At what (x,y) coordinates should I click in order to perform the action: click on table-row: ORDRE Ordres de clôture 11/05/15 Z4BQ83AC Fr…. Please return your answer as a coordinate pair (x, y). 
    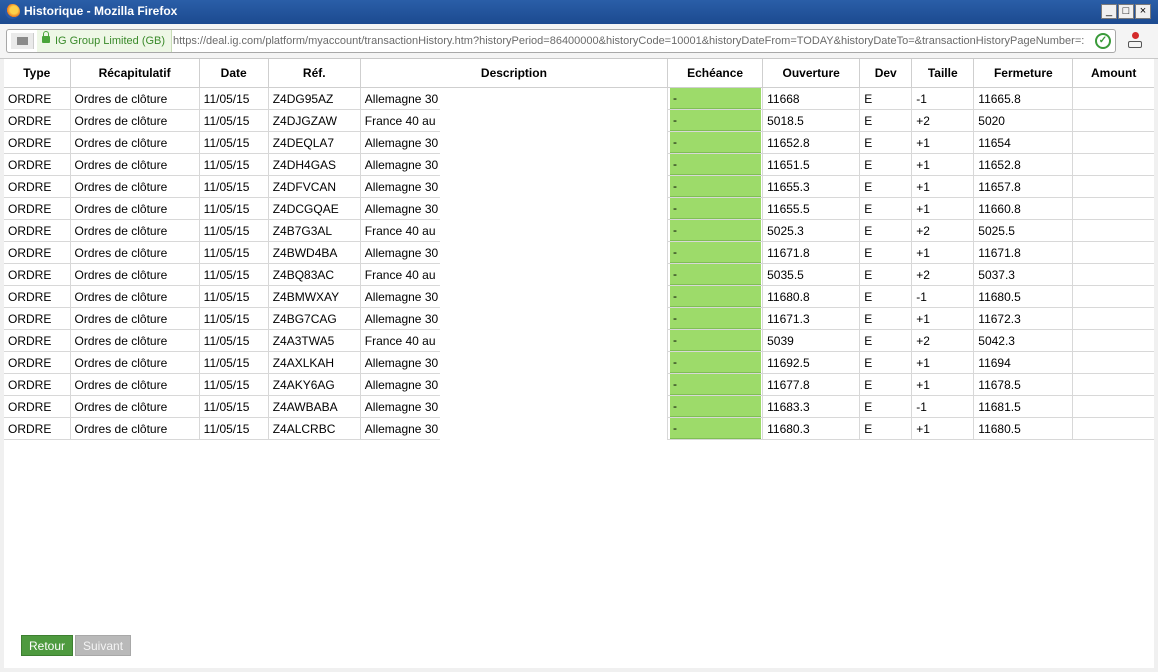
    Looking at the image, I should click on (579, 274).